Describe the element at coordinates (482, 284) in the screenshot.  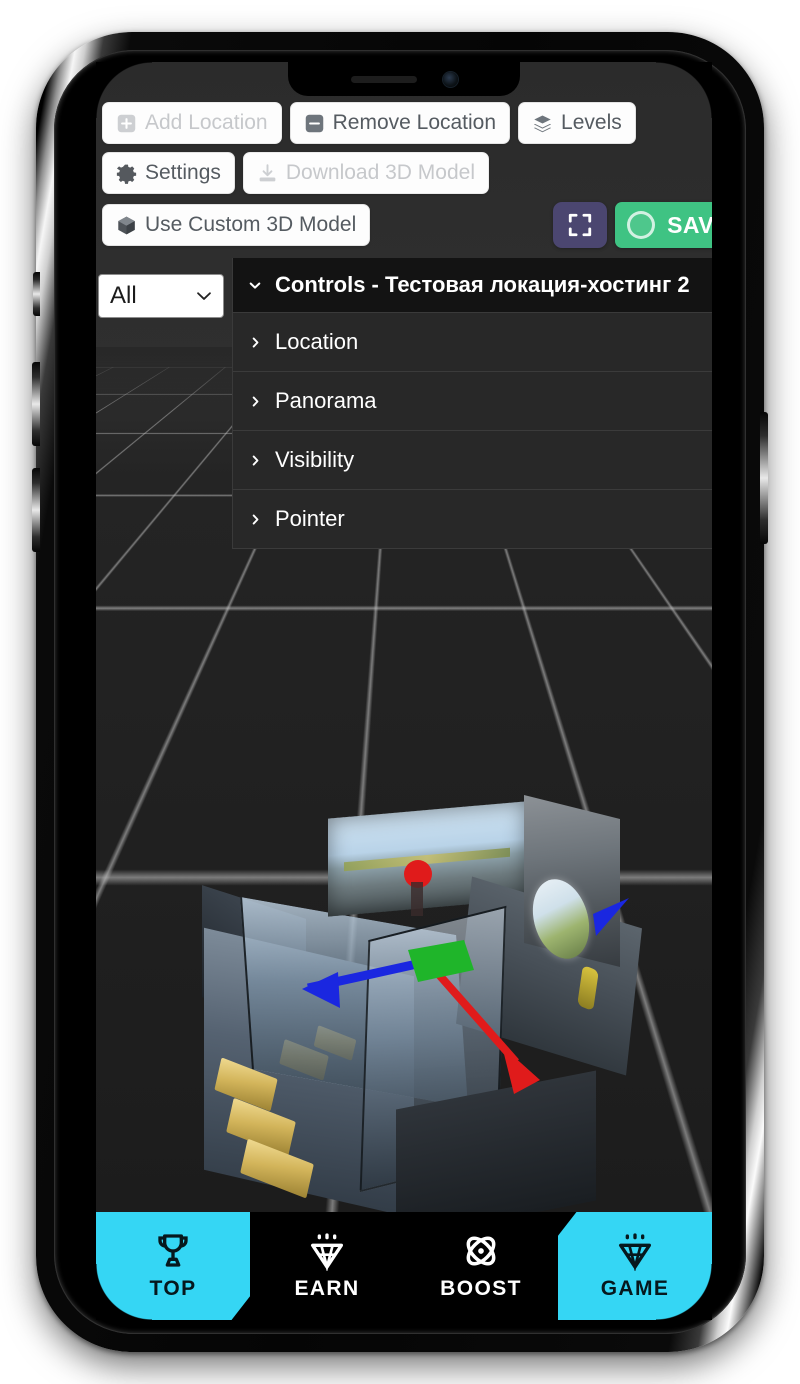
I see `controls-panel-title: Controls - Тестовая локация-хостинг 2` at that location.